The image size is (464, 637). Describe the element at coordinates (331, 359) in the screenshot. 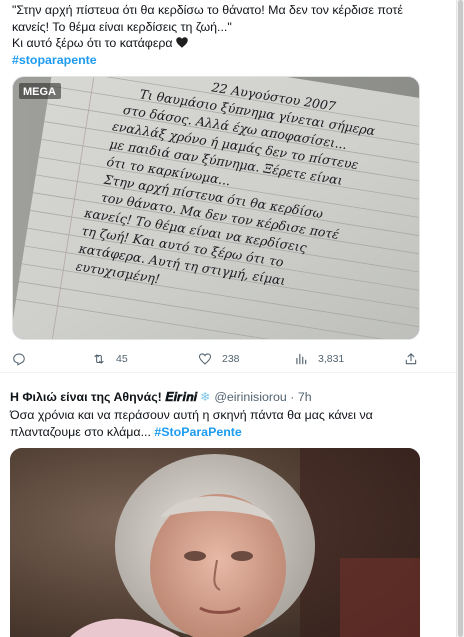

I see `views-count: 3,831` at that location.